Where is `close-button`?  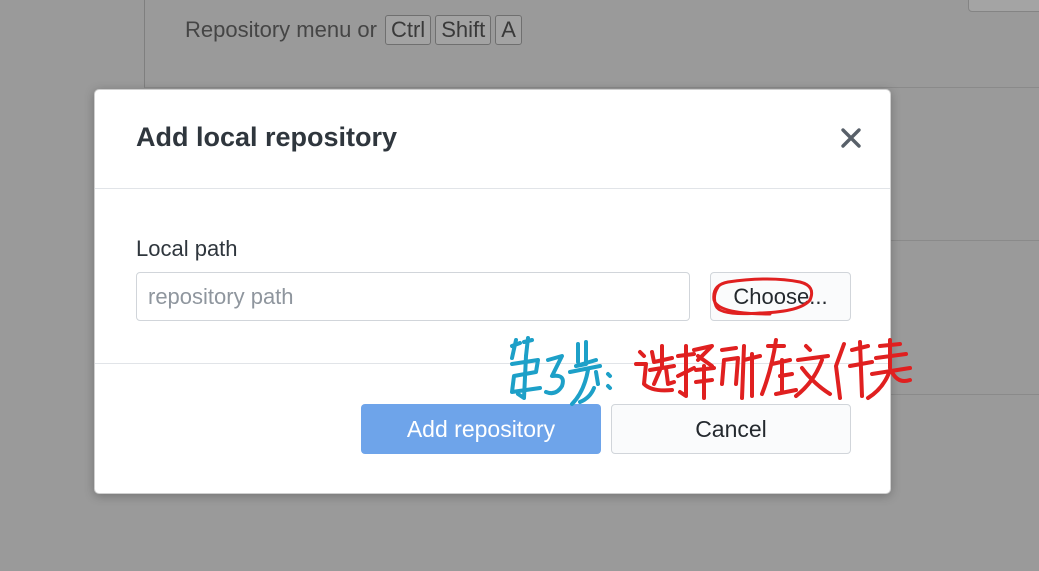 close-button is located at coordinates (851, 138).